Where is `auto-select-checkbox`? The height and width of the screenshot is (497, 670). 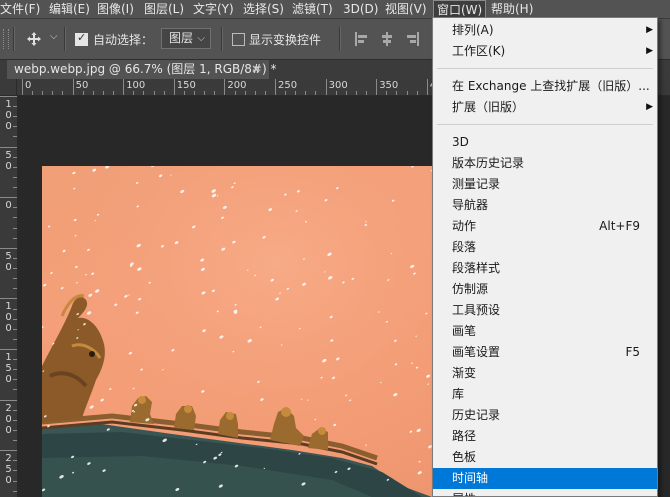 auto-select-checkbox is located at coordinates (81, 38).